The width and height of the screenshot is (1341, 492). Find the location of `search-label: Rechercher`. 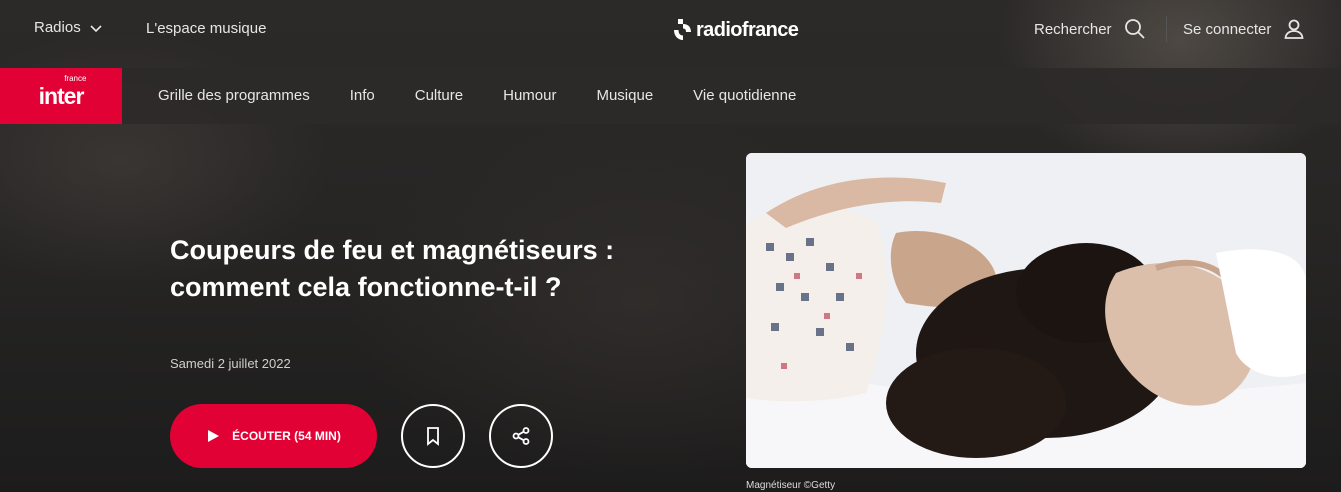

search-label: Rechercher is located at coordinates (1073, 29).